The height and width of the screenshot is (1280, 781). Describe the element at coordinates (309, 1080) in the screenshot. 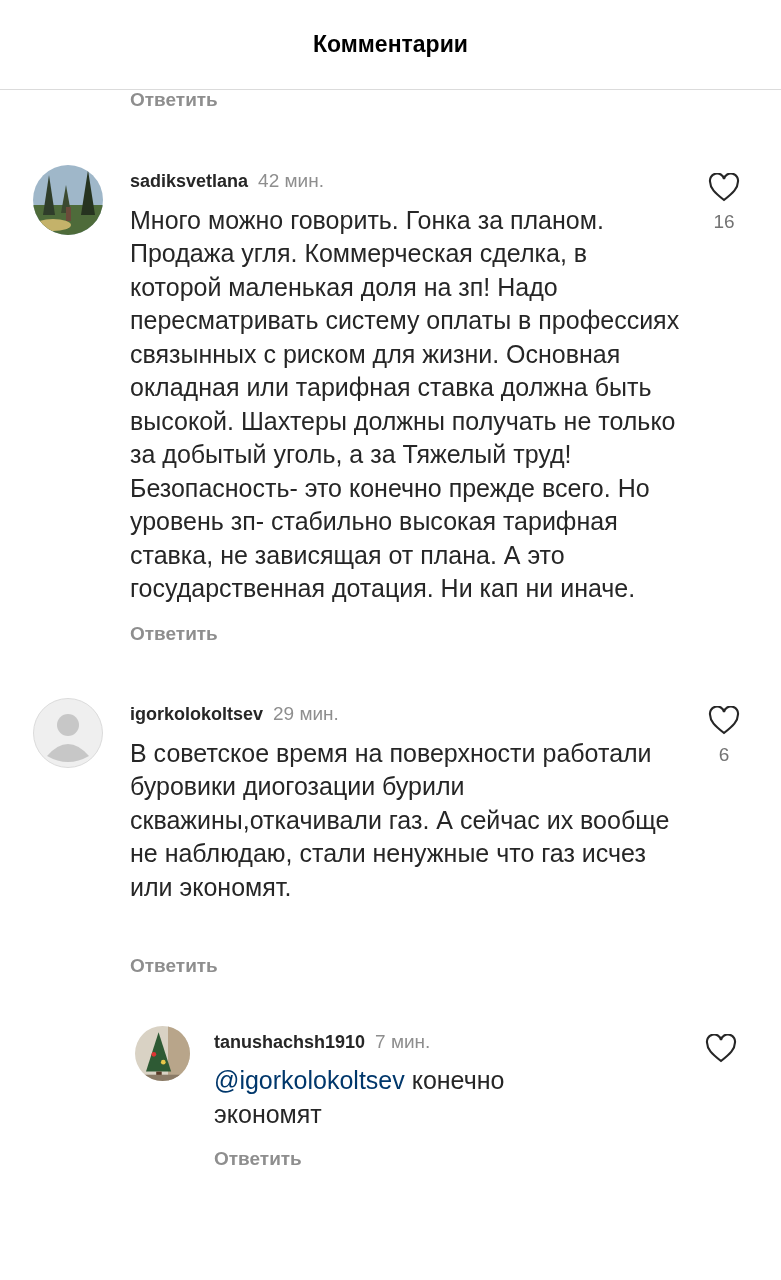

I see `mention-link: @igorkolokoltsev` at that location.